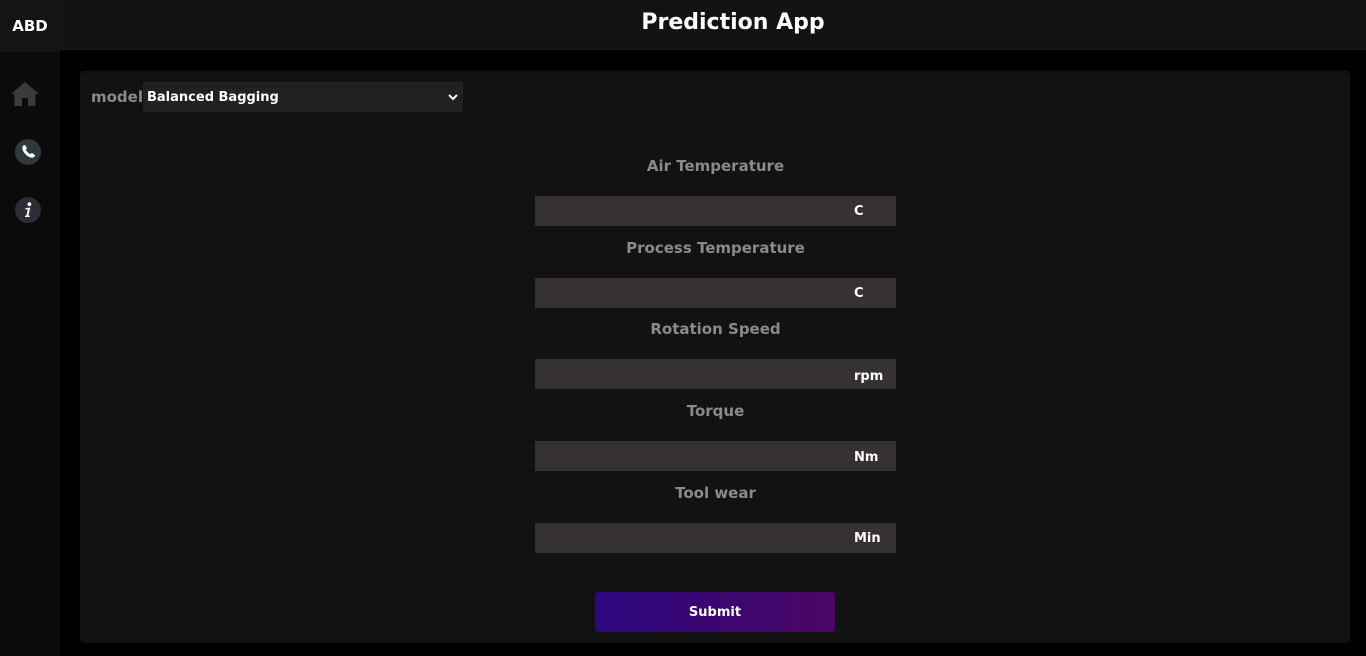 Image resolution: width=1366 pixels, height=656 pixels. Describe the element at coordinates (30, 26) in the screenshot. I see `brand-logo: ABD` at that location.